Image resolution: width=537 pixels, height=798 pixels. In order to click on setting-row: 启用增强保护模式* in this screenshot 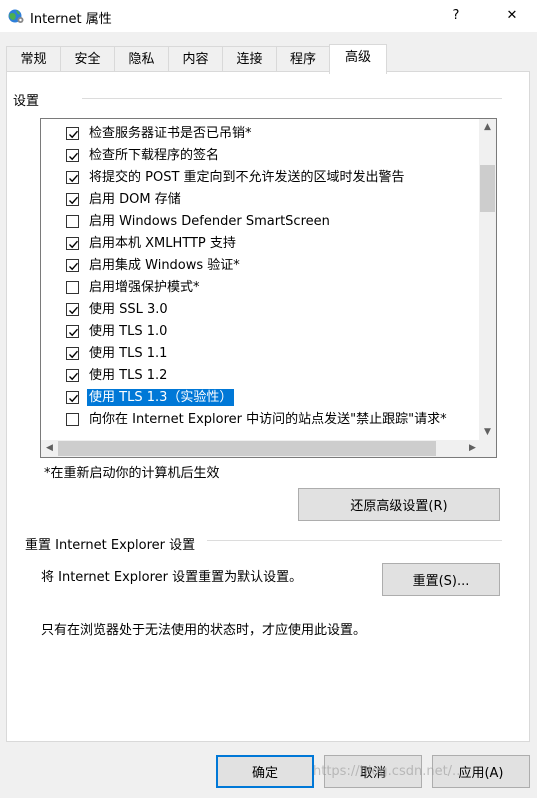, I will do `click(261, 288)`.